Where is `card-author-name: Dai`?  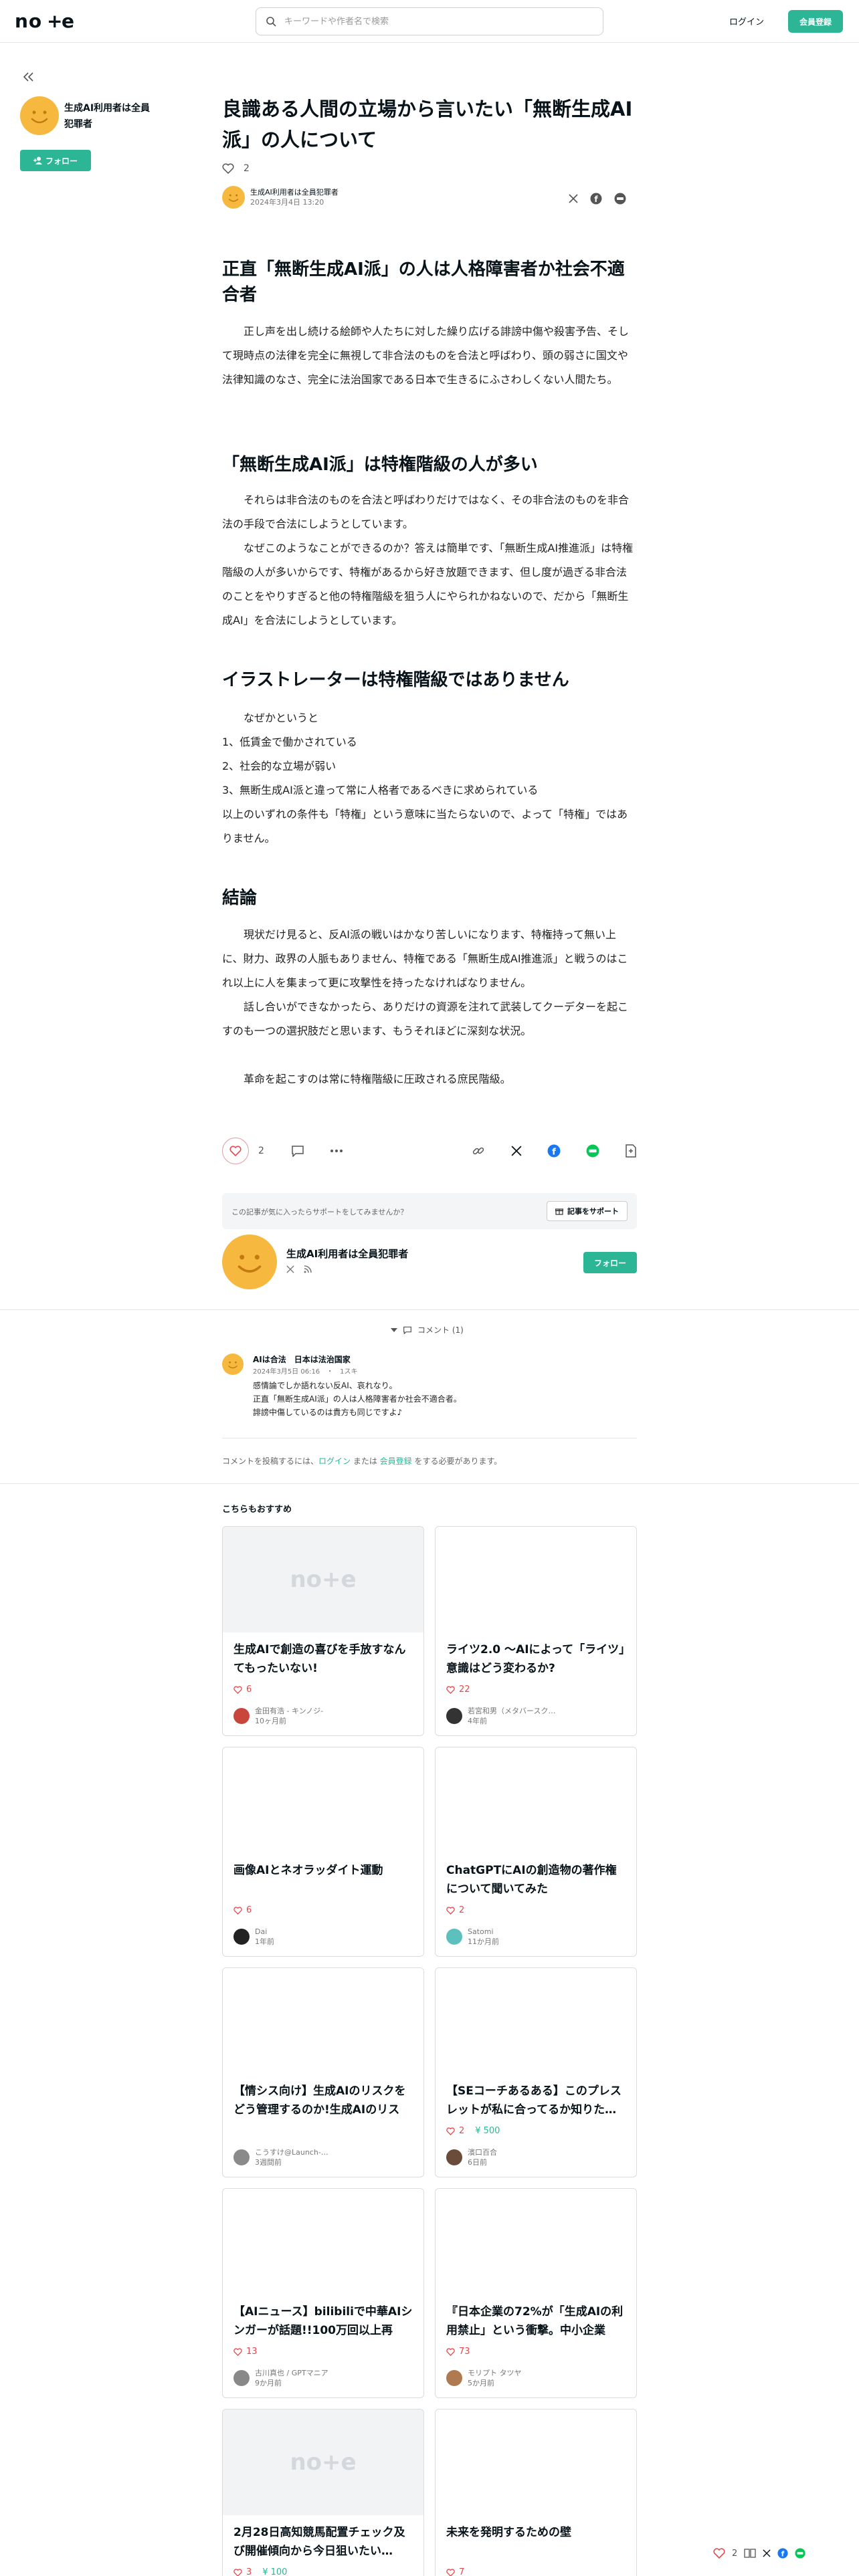 card-author-name: Dai is located at coordinates (264, 1932).